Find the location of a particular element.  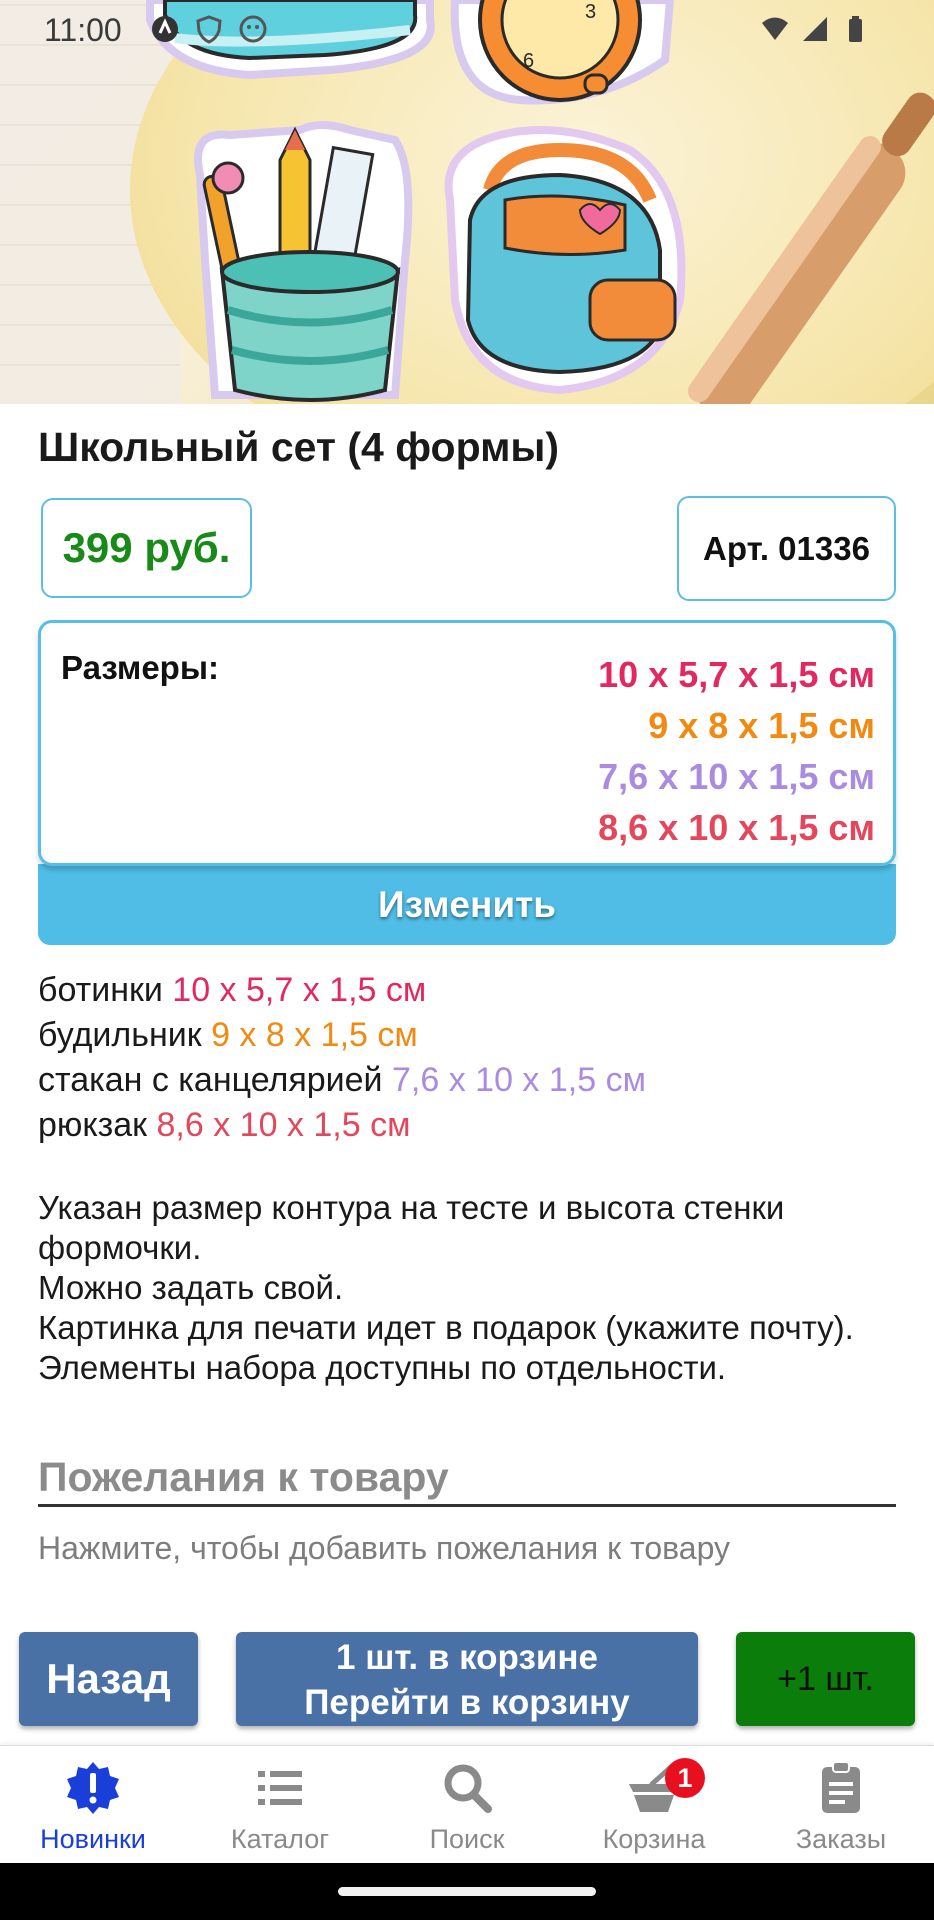

size-value-1: 10 х 5,7 х 1,5 см is located at coordinates (736, 674).